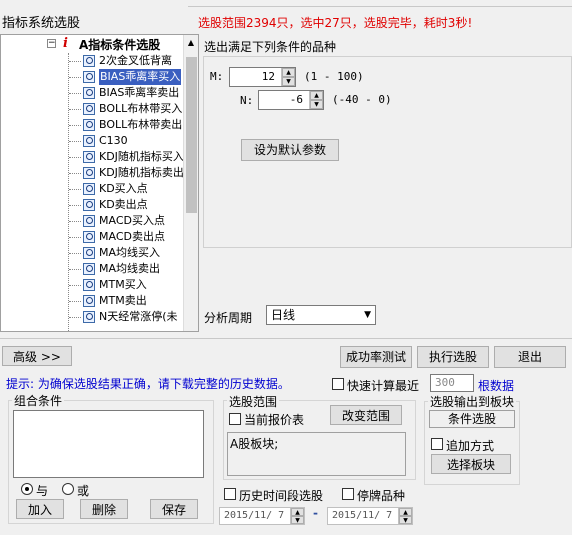 This screenshot has width=572, height=535. What do you see at coordinates (136, 173) in the screenshot?
I see `tree-item: KDJ随机指标卖出` at bounding box center [136, 173].